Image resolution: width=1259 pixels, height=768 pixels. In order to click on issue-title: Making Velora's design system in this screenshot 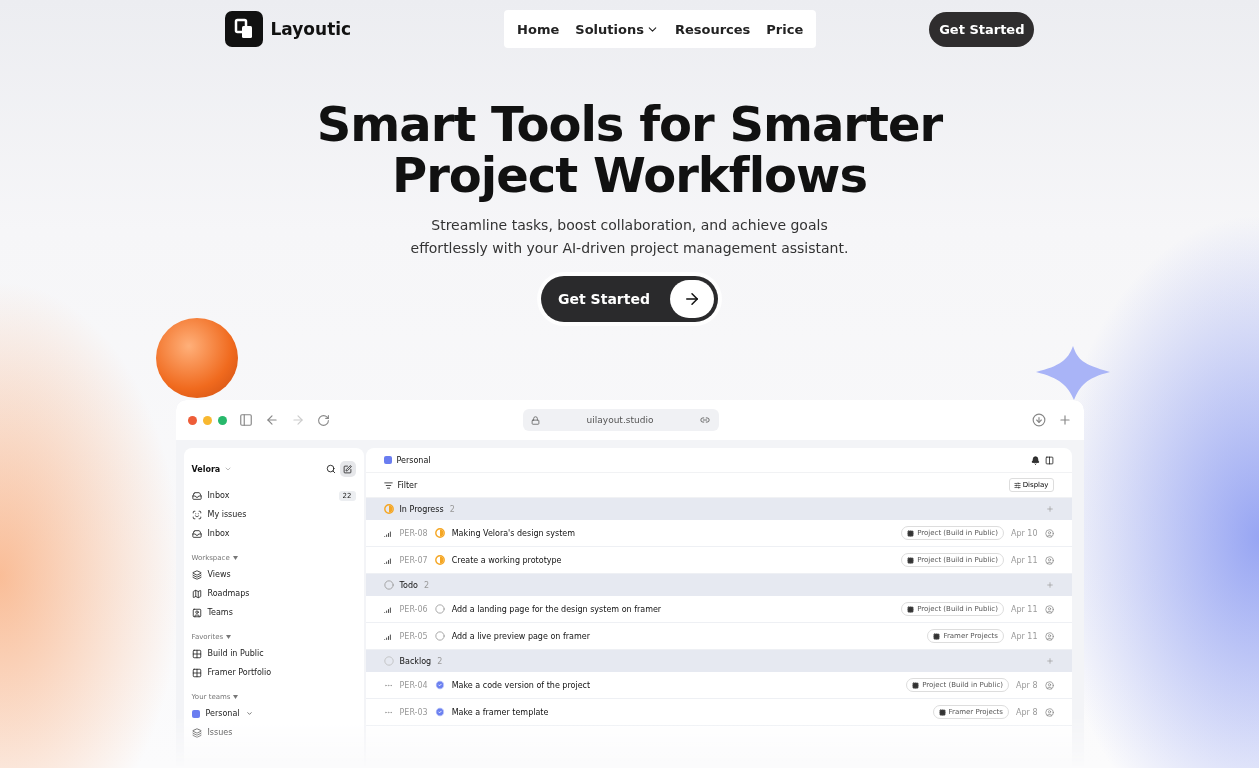, I will do `click(513, 533)`.